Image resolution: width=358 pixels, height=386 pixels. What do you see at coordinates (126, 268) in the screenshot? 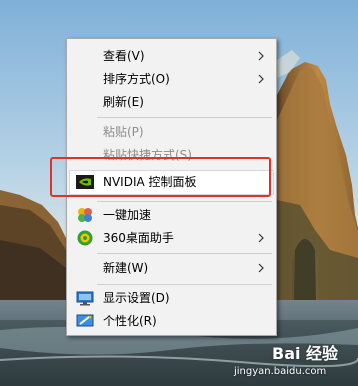
I see `menu-item-label: 新建(W)` at bounding box center [126, 268].